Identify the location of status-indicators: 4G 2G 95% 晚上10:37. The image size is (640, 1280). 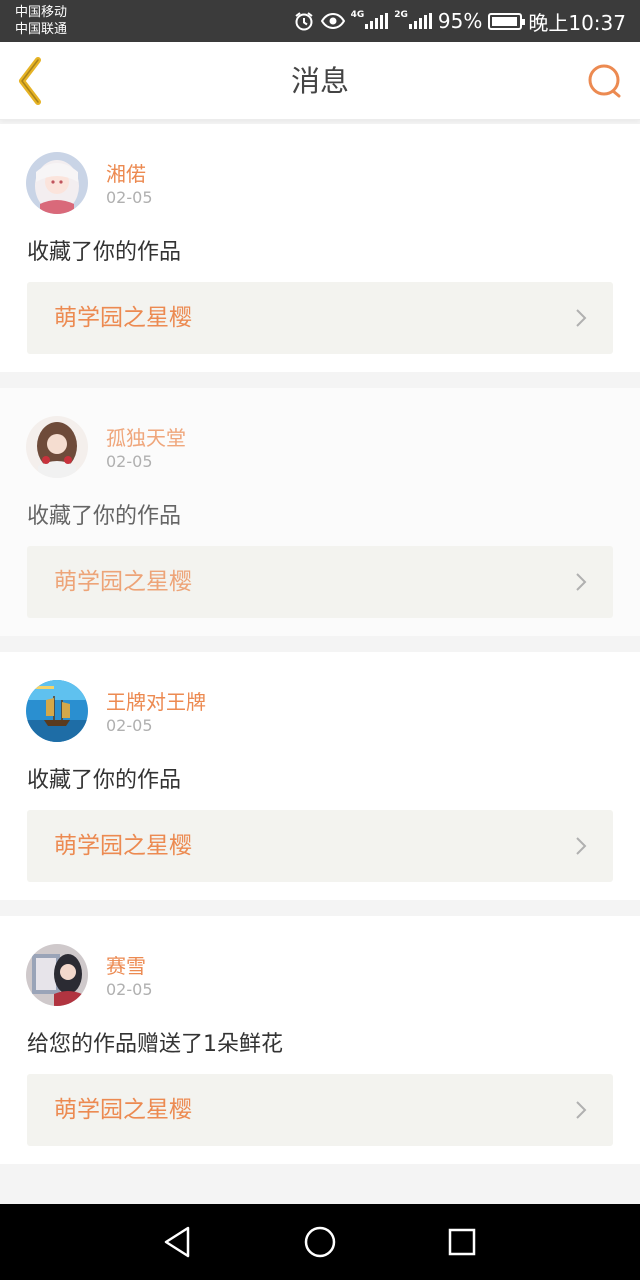
(459, 21).